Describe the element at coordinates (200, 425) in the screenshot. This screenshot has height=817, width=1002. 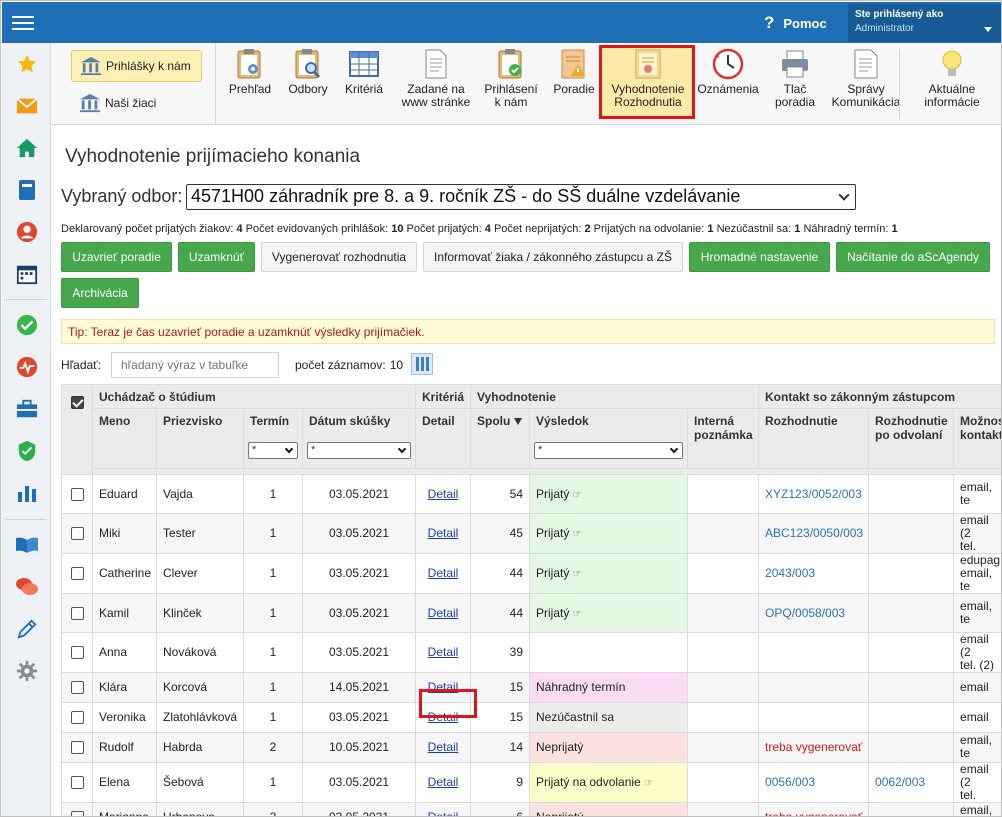
I see `col-last-name: Priezvisko` at that location.